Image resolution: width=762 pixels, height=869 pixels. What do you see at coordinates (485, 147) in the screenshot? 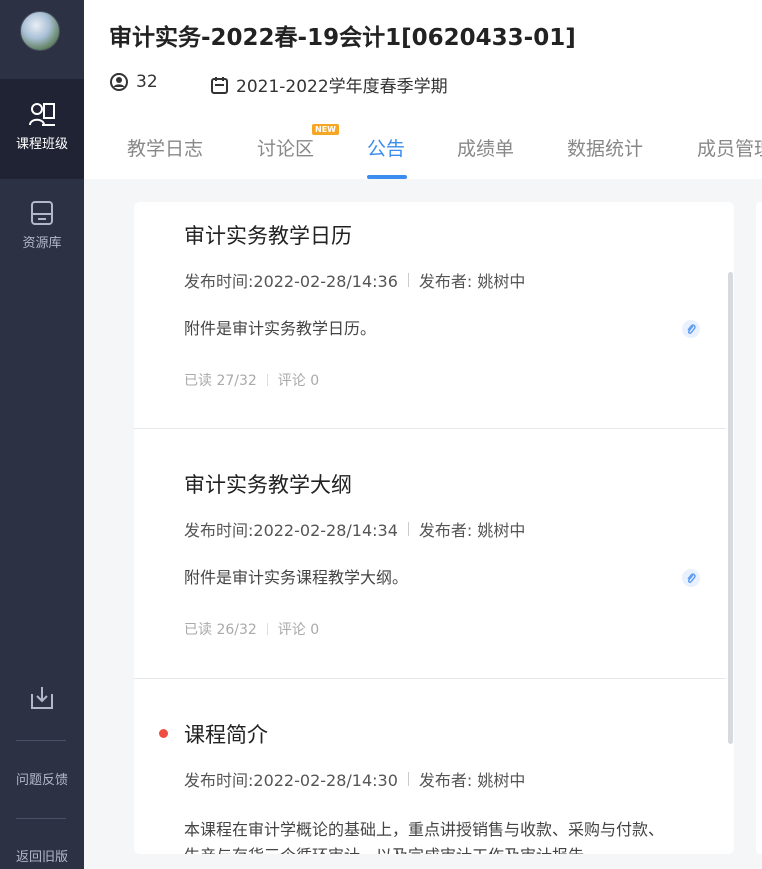
I see `tab-grades: 成绩单` at bounding box center [485, 147].